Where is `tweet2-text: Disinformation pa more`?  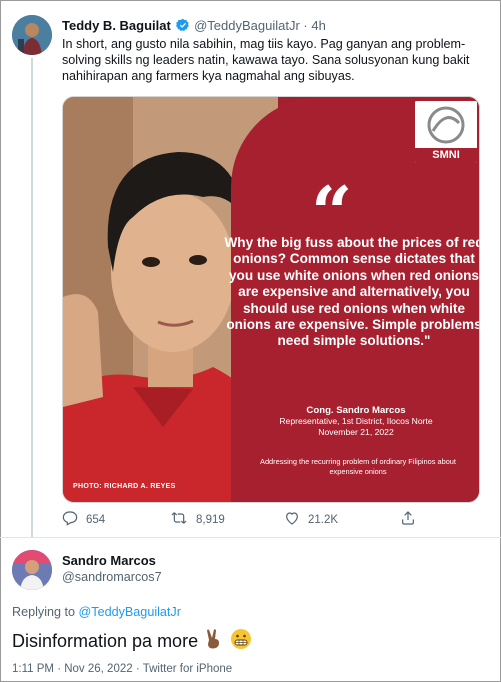
tweet2-text: Disinformation pa more is located at coordinates (132, 641).